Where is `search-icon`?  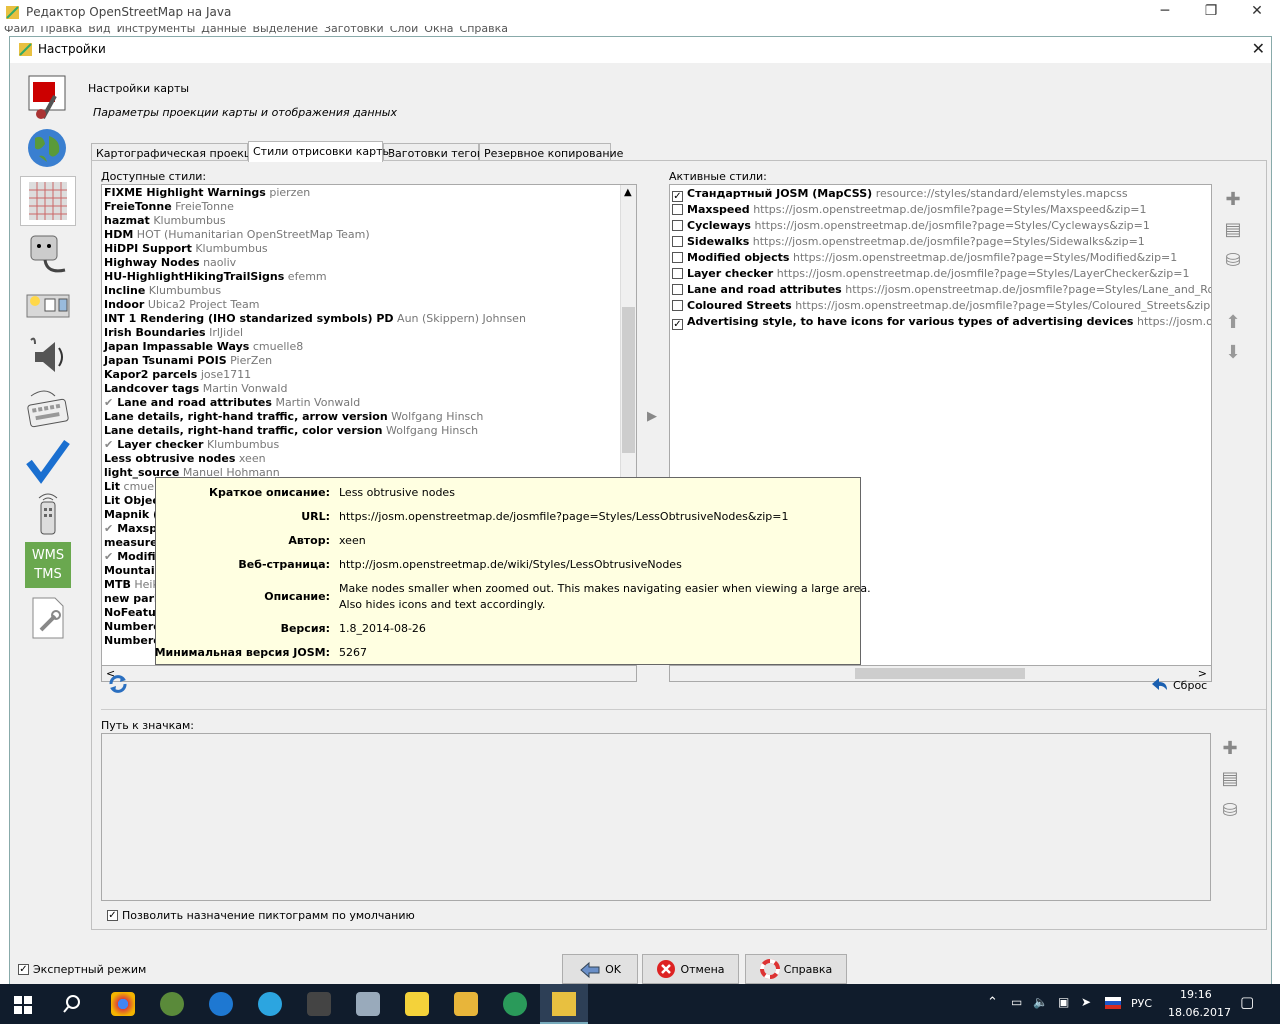 search-icon is located at coordinates (72, 1005).